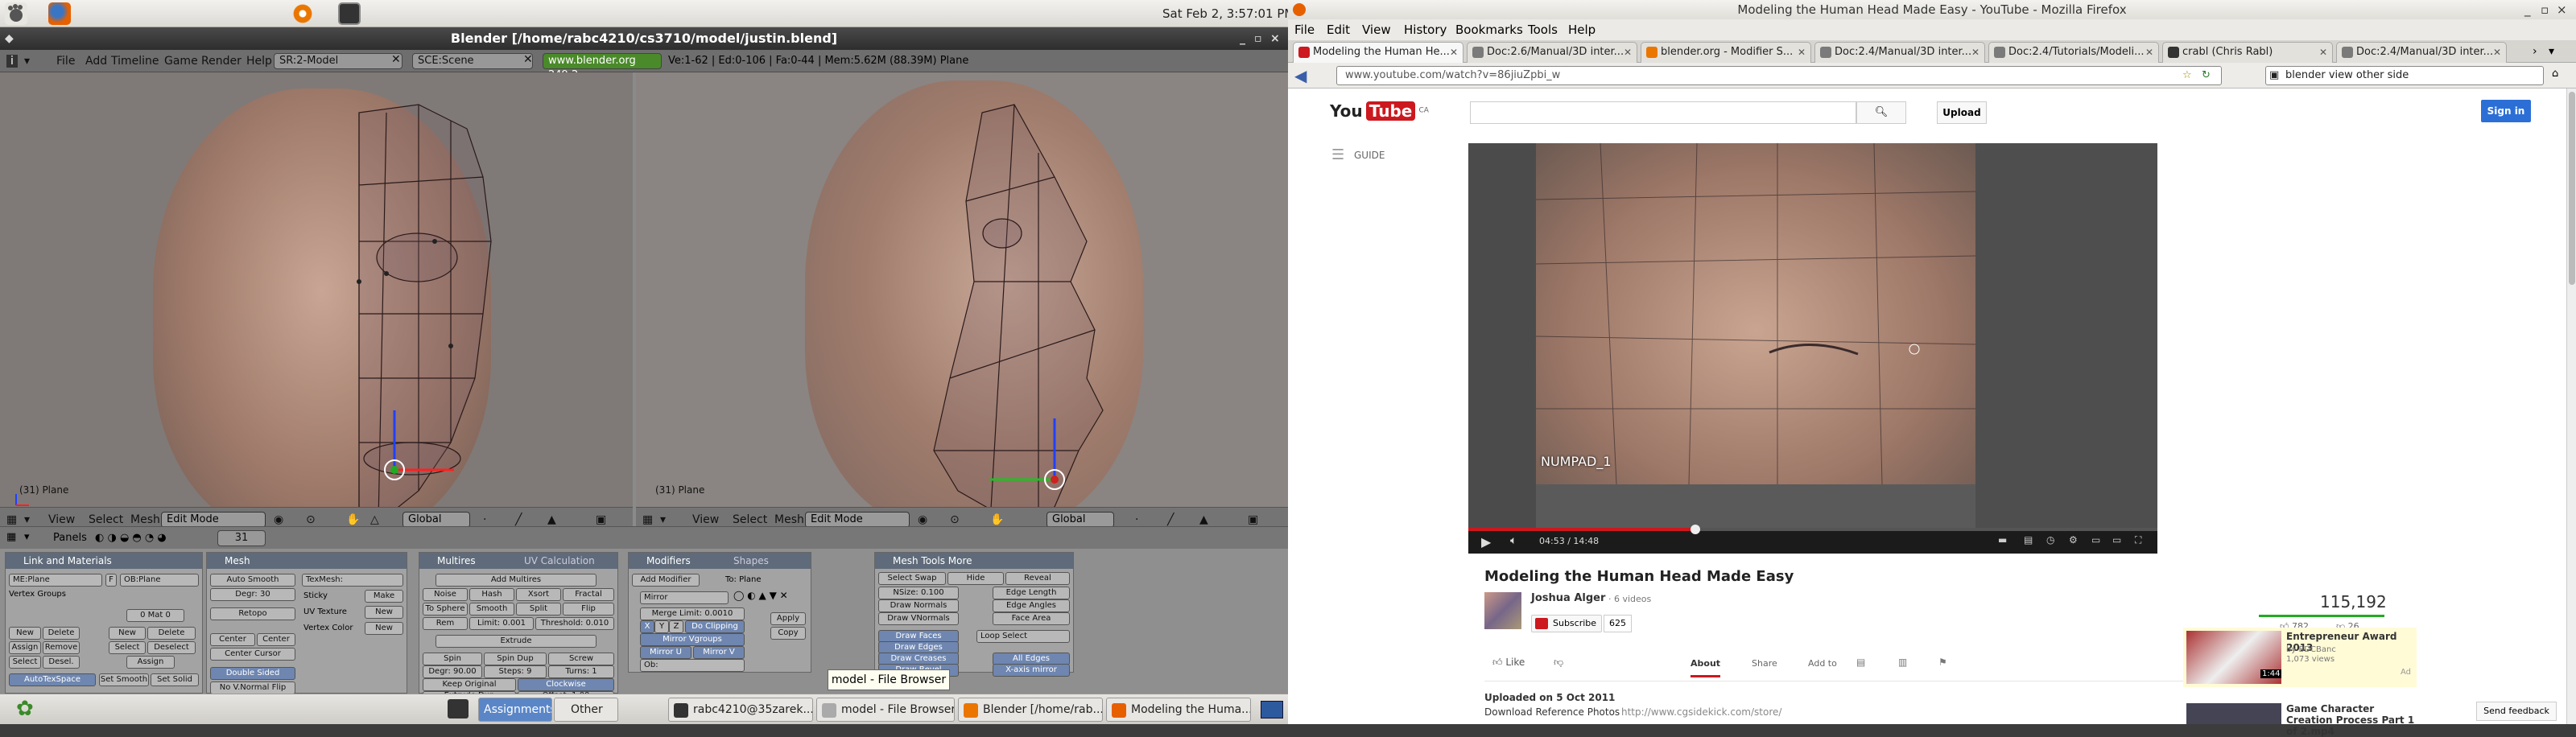 This screenshot has width=2576, height=737. Describe the element at coordinates (955, 519) in the screenshot. I see `pivot-icon: ⊙` at that location.